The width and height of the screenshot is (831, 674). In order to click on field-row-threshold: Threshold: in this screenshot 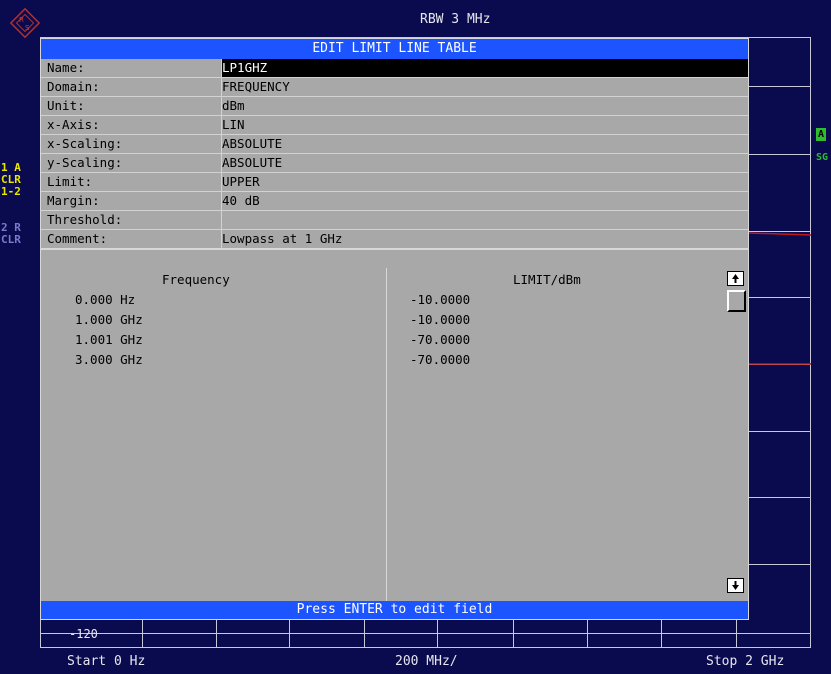, I will do `click(394, 220)`.